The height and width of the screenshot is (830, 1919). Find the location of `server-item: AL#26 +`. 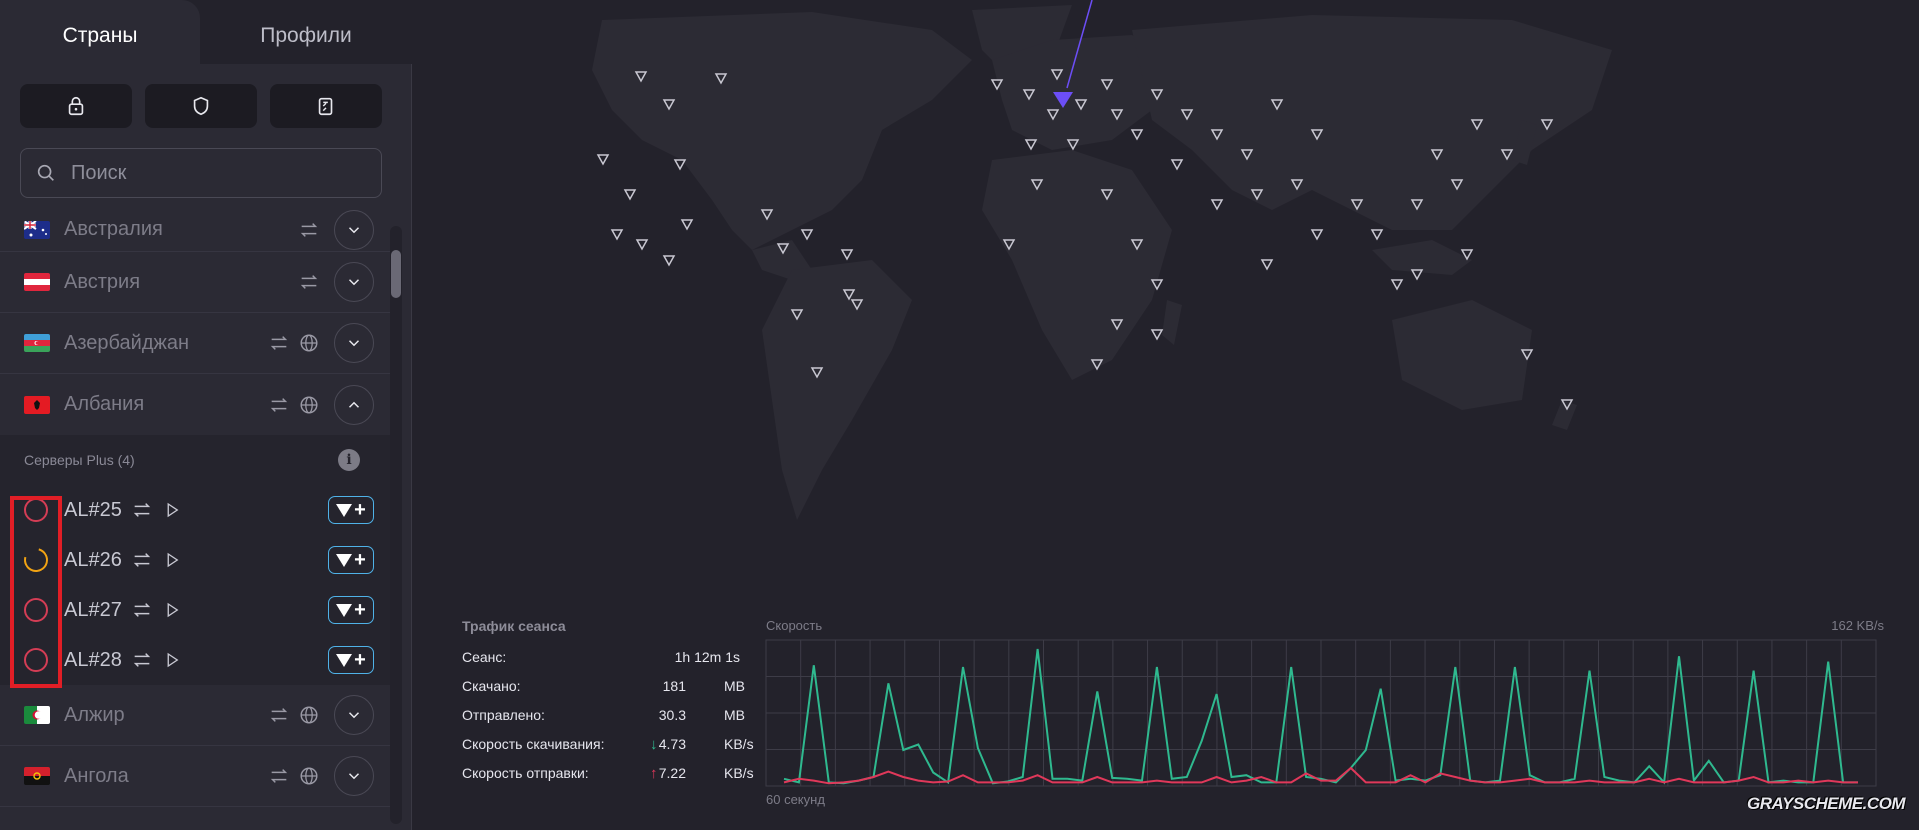

server-item: AL#26 + is located at coordinates (195, 560).